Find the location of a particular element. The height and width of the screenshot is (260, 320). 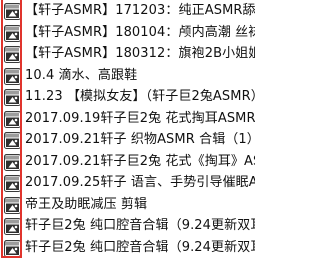

file-list-item: 2017.09.25轩子 语言、手势引导催眠ASMR is located at coordinates (127, 183).